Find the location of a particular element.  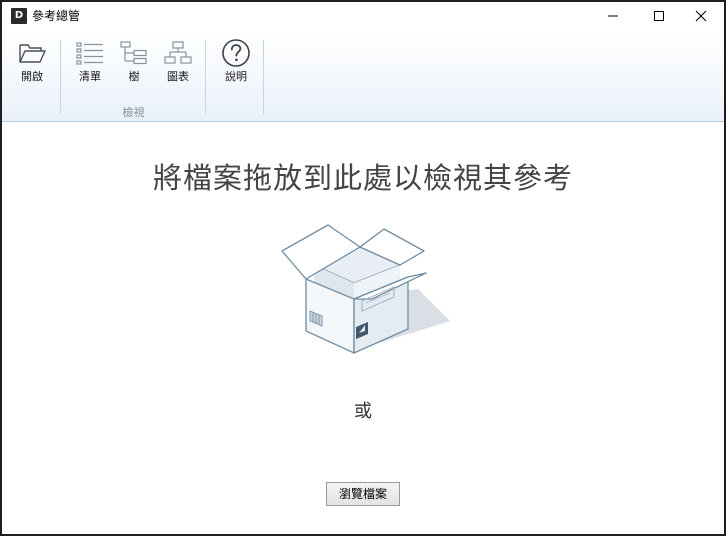

open-label: 開啟 is located at coordinates (32, 76).